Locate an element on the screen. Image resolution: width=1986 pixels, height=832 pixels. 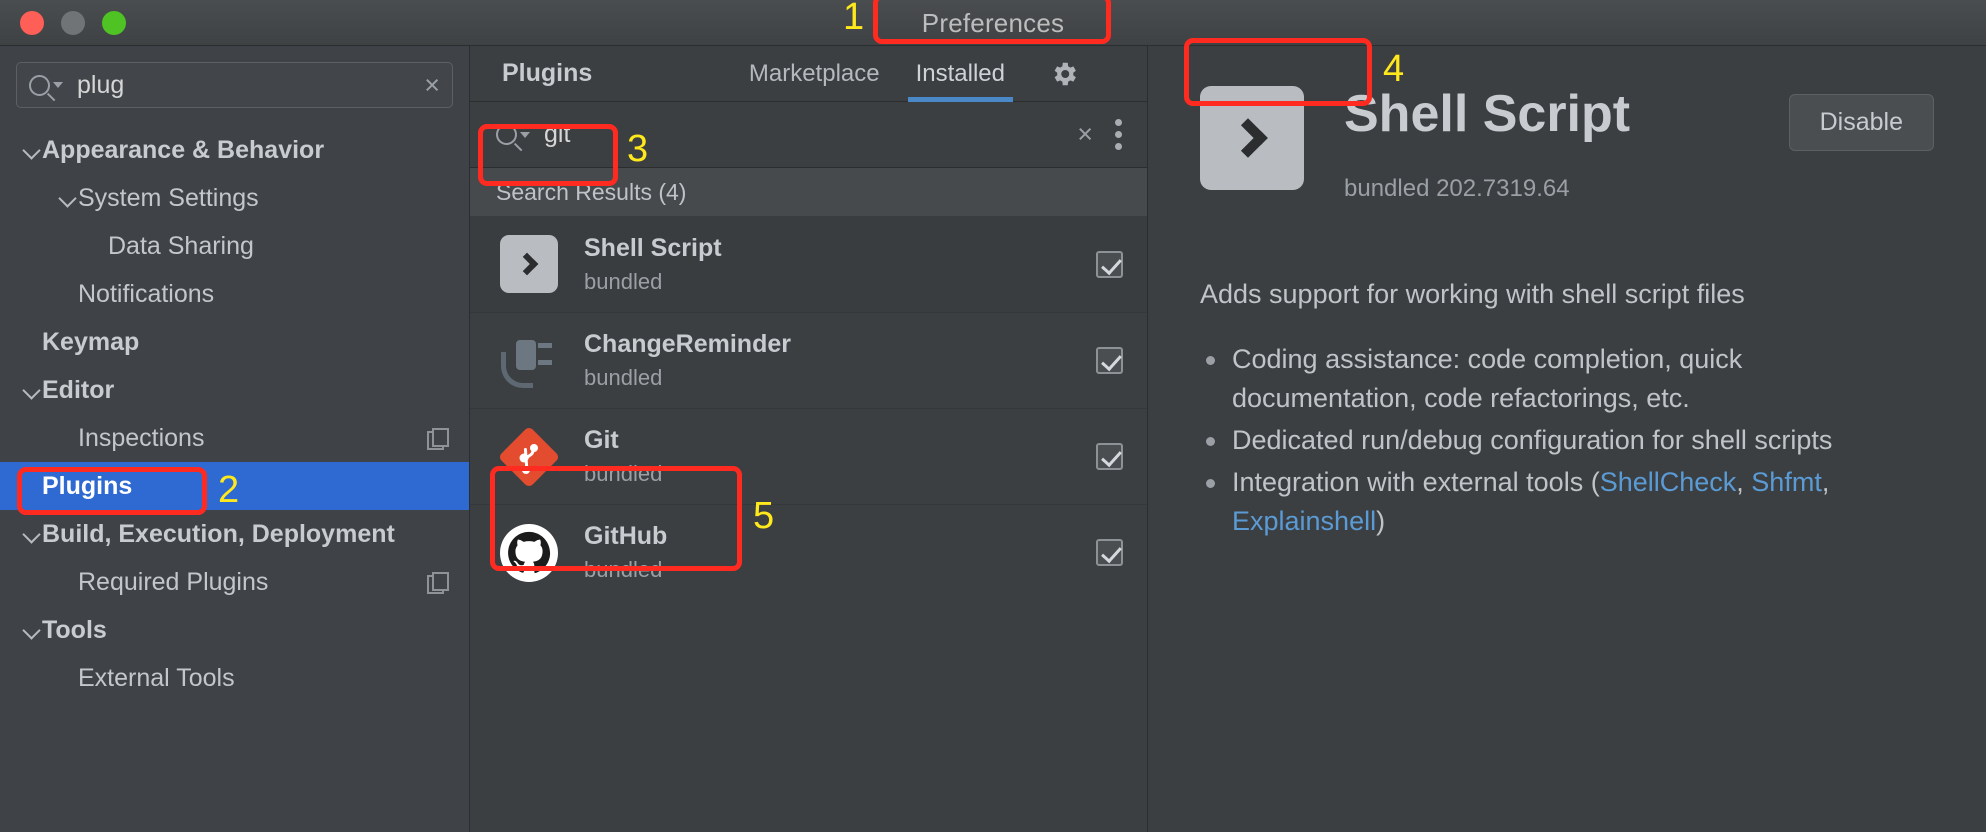
sidebar-item-external-tools: External Tools is located at coordinates (234, 678).